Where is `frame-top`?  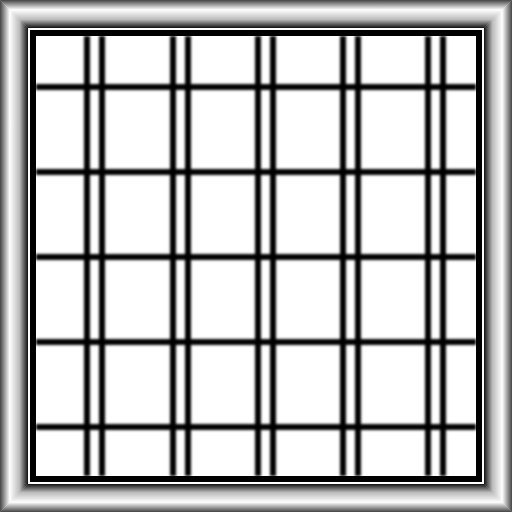
frame-top is located at coordinates (256, 14).